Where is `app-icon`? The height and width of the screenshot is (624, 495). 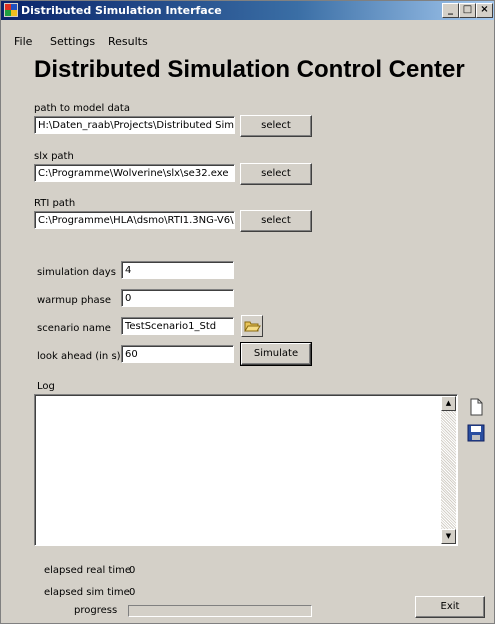 app-icon is located at coordinates (11, 10).